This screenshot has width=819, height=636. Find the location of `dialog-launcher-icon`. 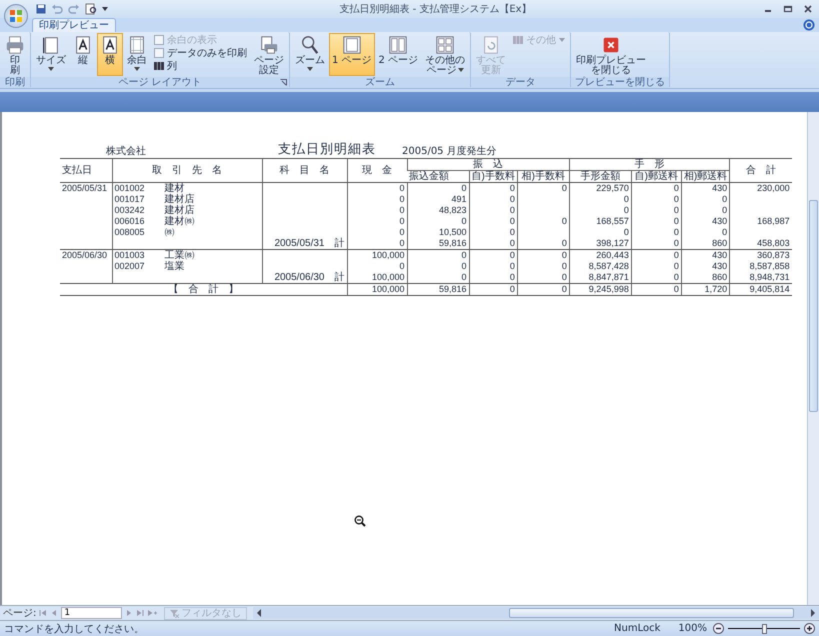

dialog-launcher-icon is located at coordinates (283, 82).